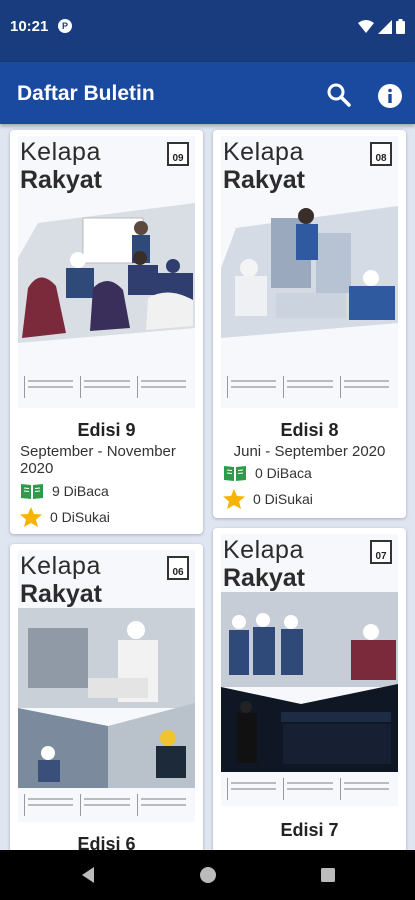 Image resolution: width=415 pixels, height=900 pixels. I want to click on app-bar: Daftar Buletin, so click(207, 93).